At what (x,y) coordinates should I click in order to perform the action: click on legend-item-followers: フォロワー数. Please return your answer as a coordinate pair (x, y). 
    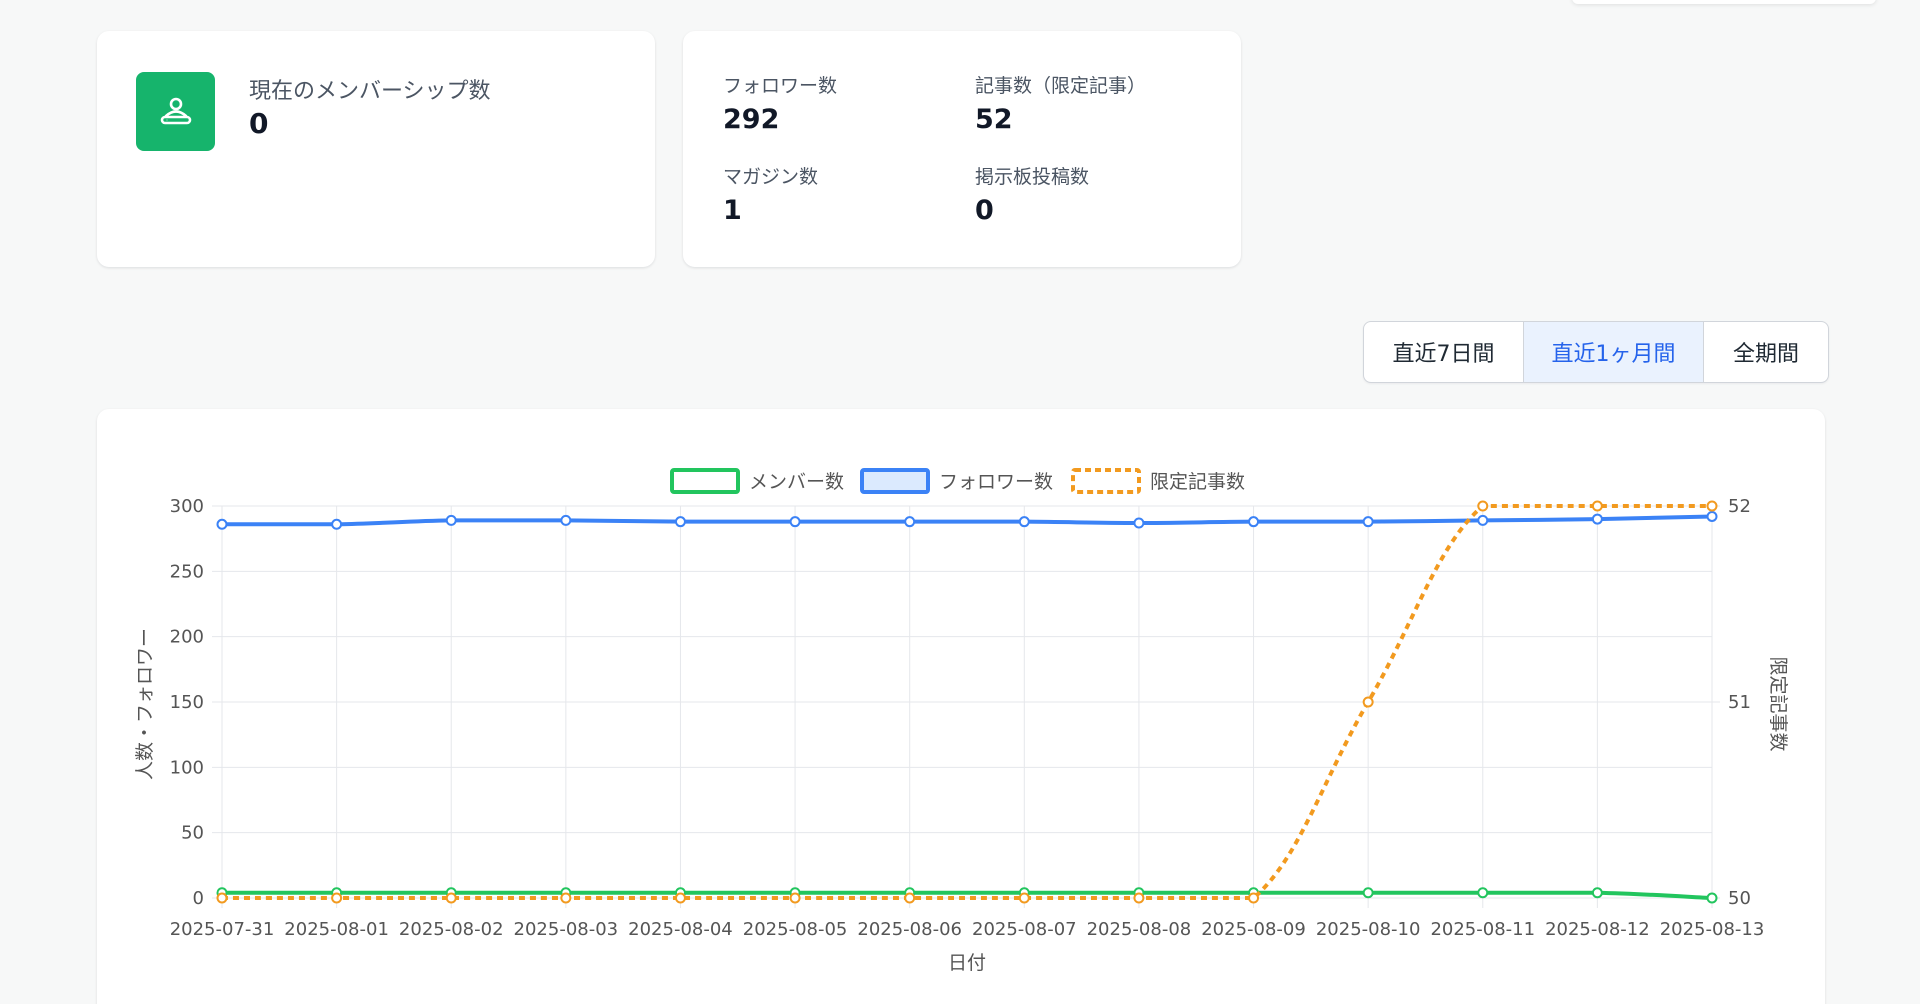
    Looking at the image, I should click on (956, 481).